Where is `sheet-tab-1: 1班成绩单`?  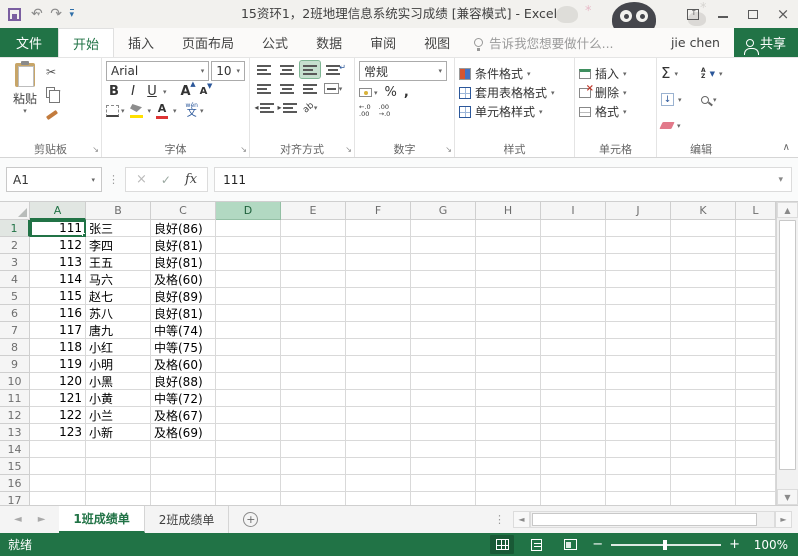
sheet-tab-1: 1班成绩单 is located at coordinates (102, 519).